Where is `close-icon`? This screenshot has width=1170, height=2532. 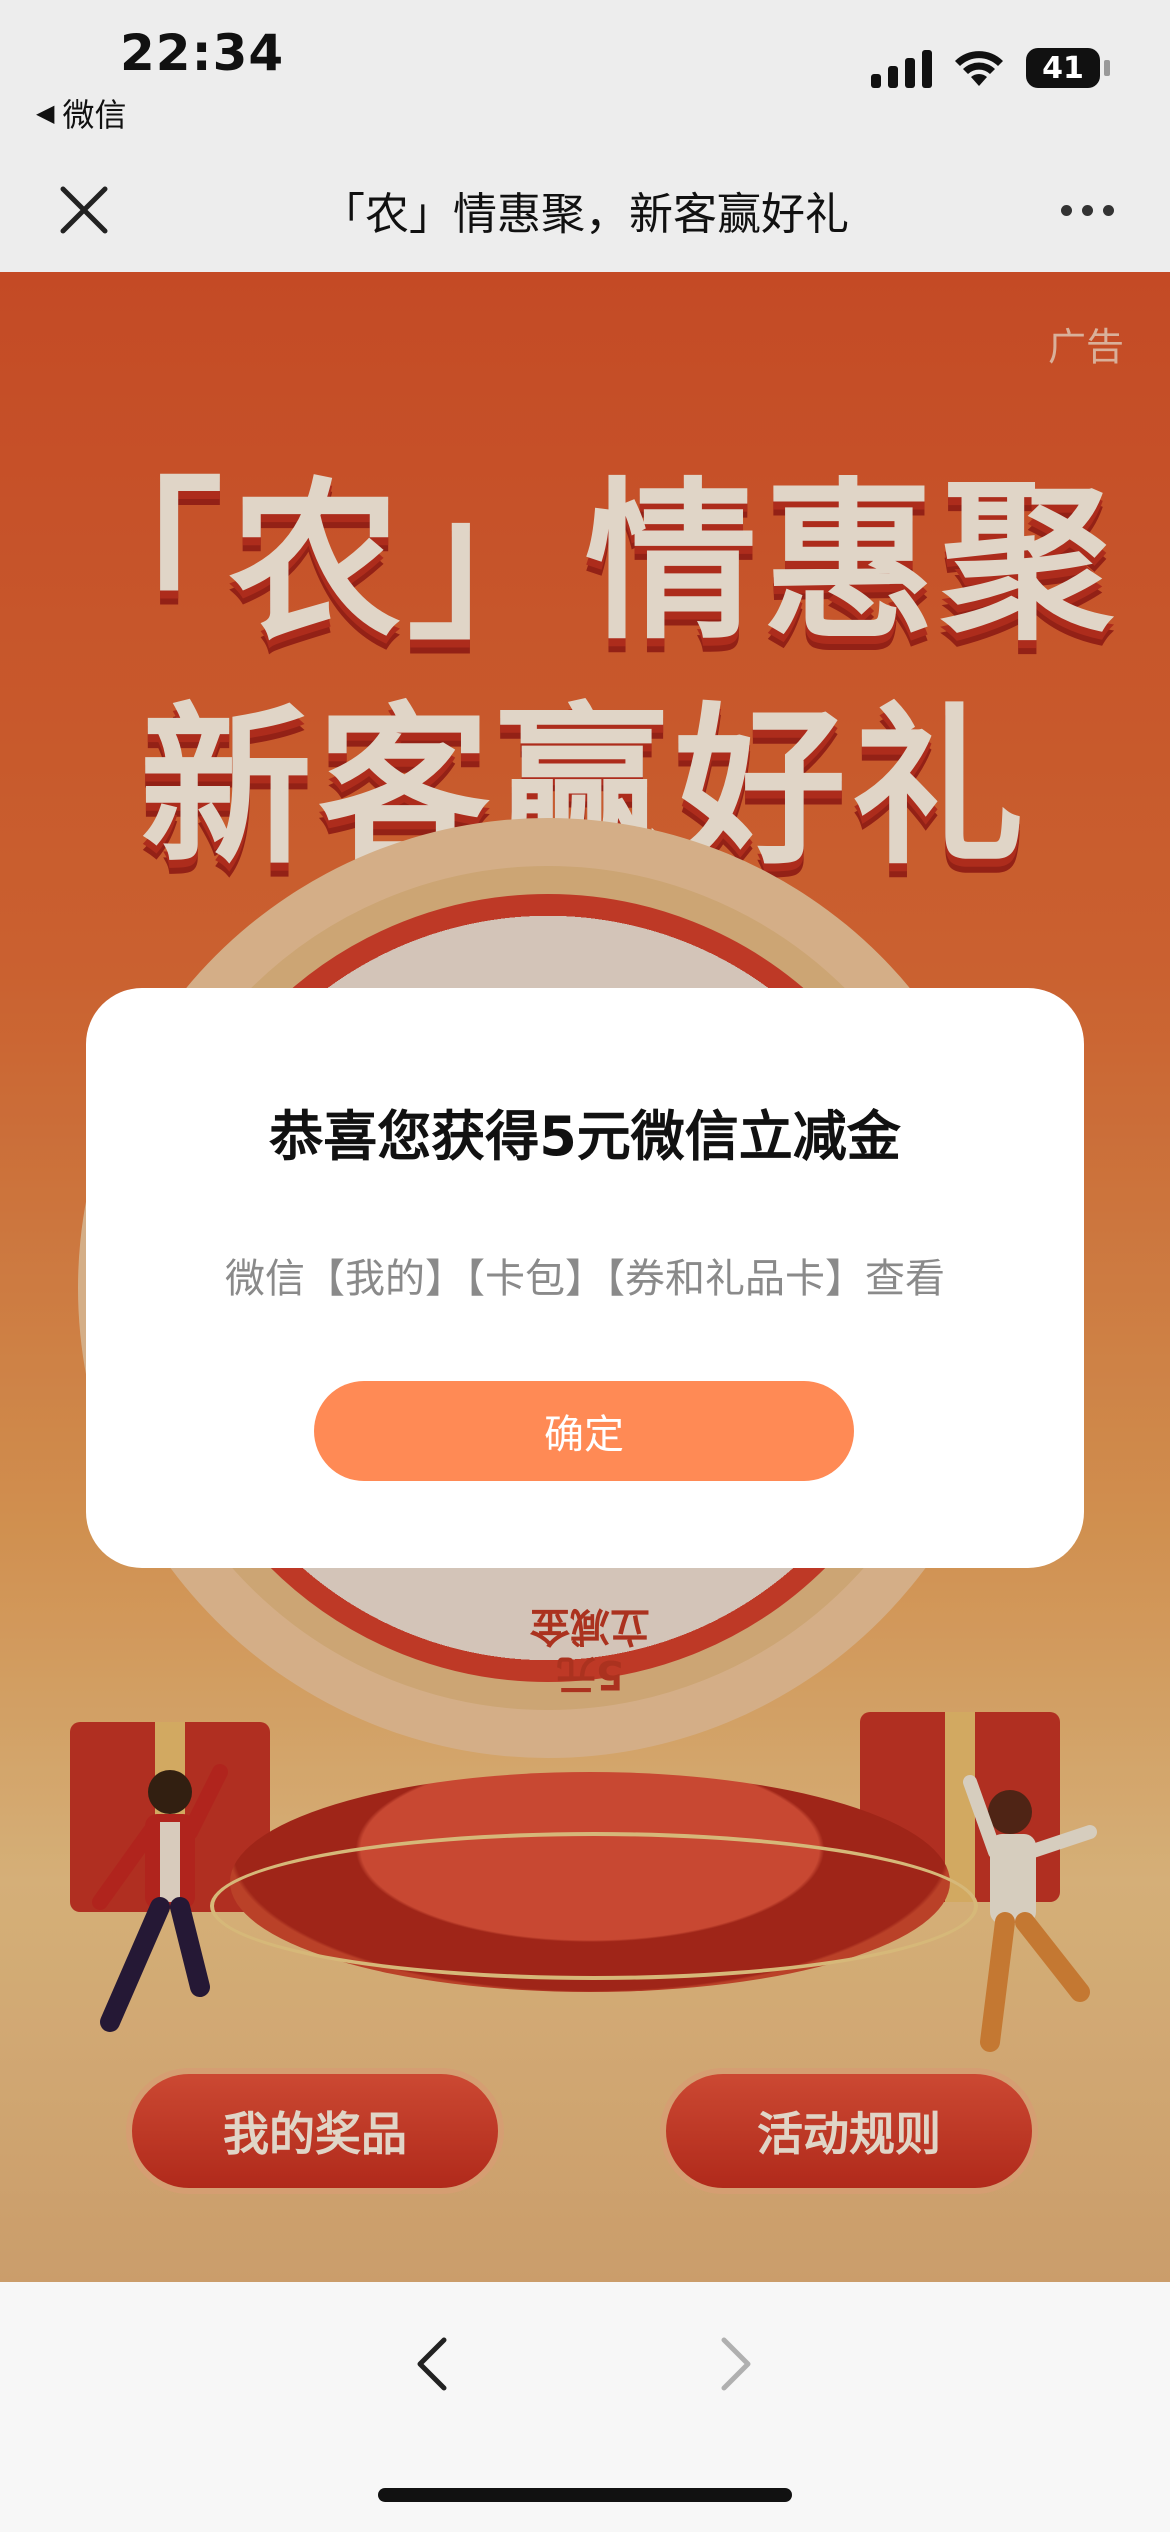 close-icon is located at coordinates (84, 210).